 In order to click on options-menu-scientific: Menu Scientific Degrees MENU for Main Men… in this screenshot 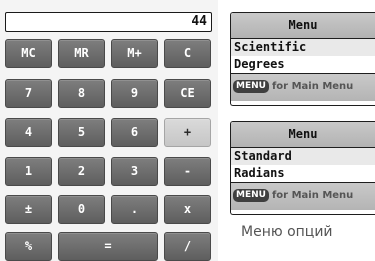, I will do `click(302, 59)`.